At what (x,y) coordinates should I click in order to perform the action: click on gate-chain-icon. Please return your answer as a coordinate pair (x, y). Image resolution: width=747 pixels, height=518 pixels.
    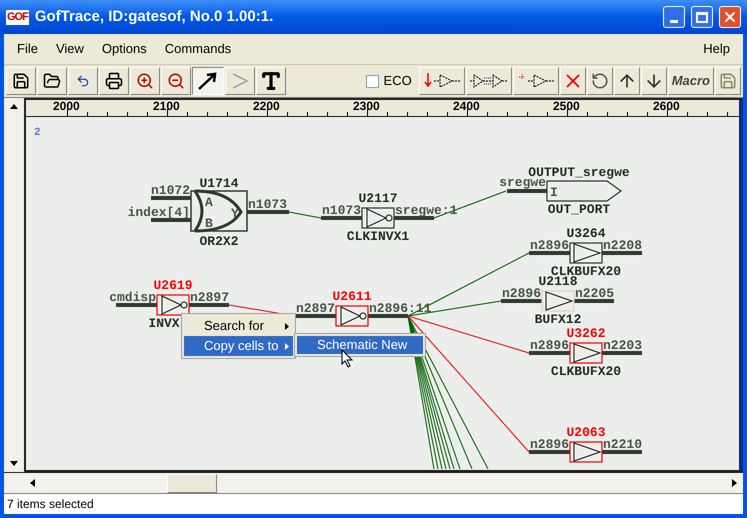
    Looking at the image, I should click on (488, 81).